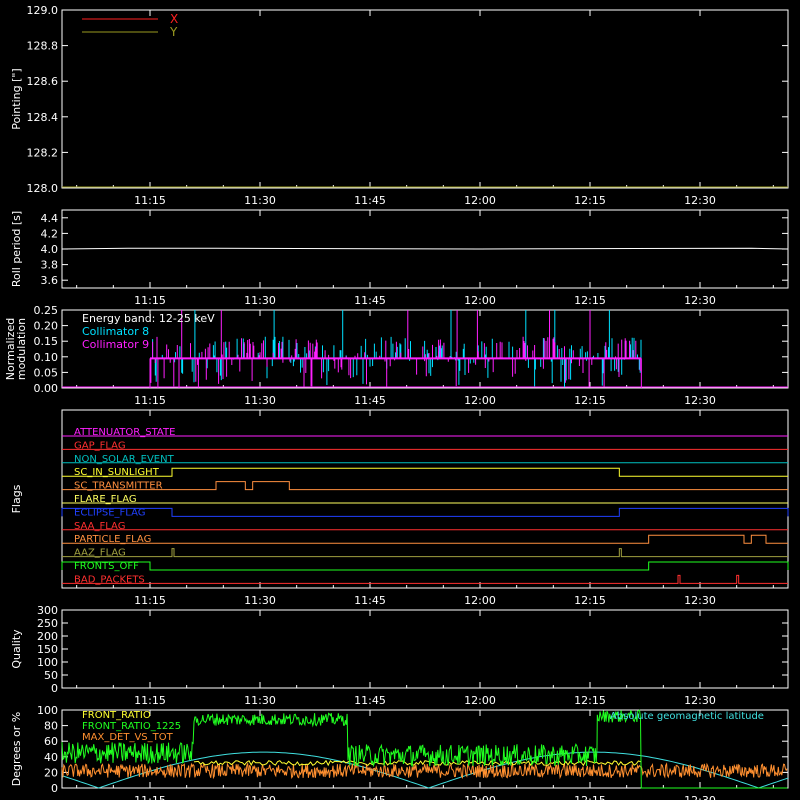  Describe the element at coordinates (51, 726) in the screenshot. I see `y-tick-label: 80` at that location.